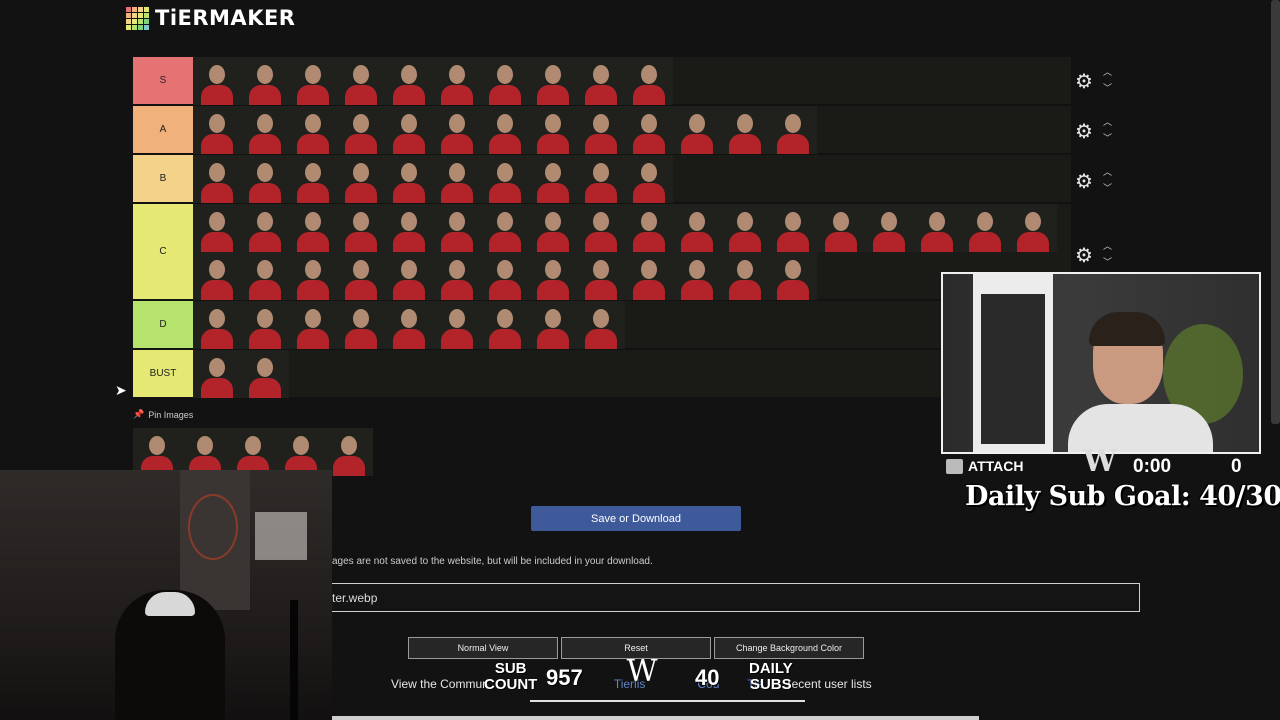 The height and width of the screenshot is (720, 1280). I want to click on tier-label: A, so click(163, 129).